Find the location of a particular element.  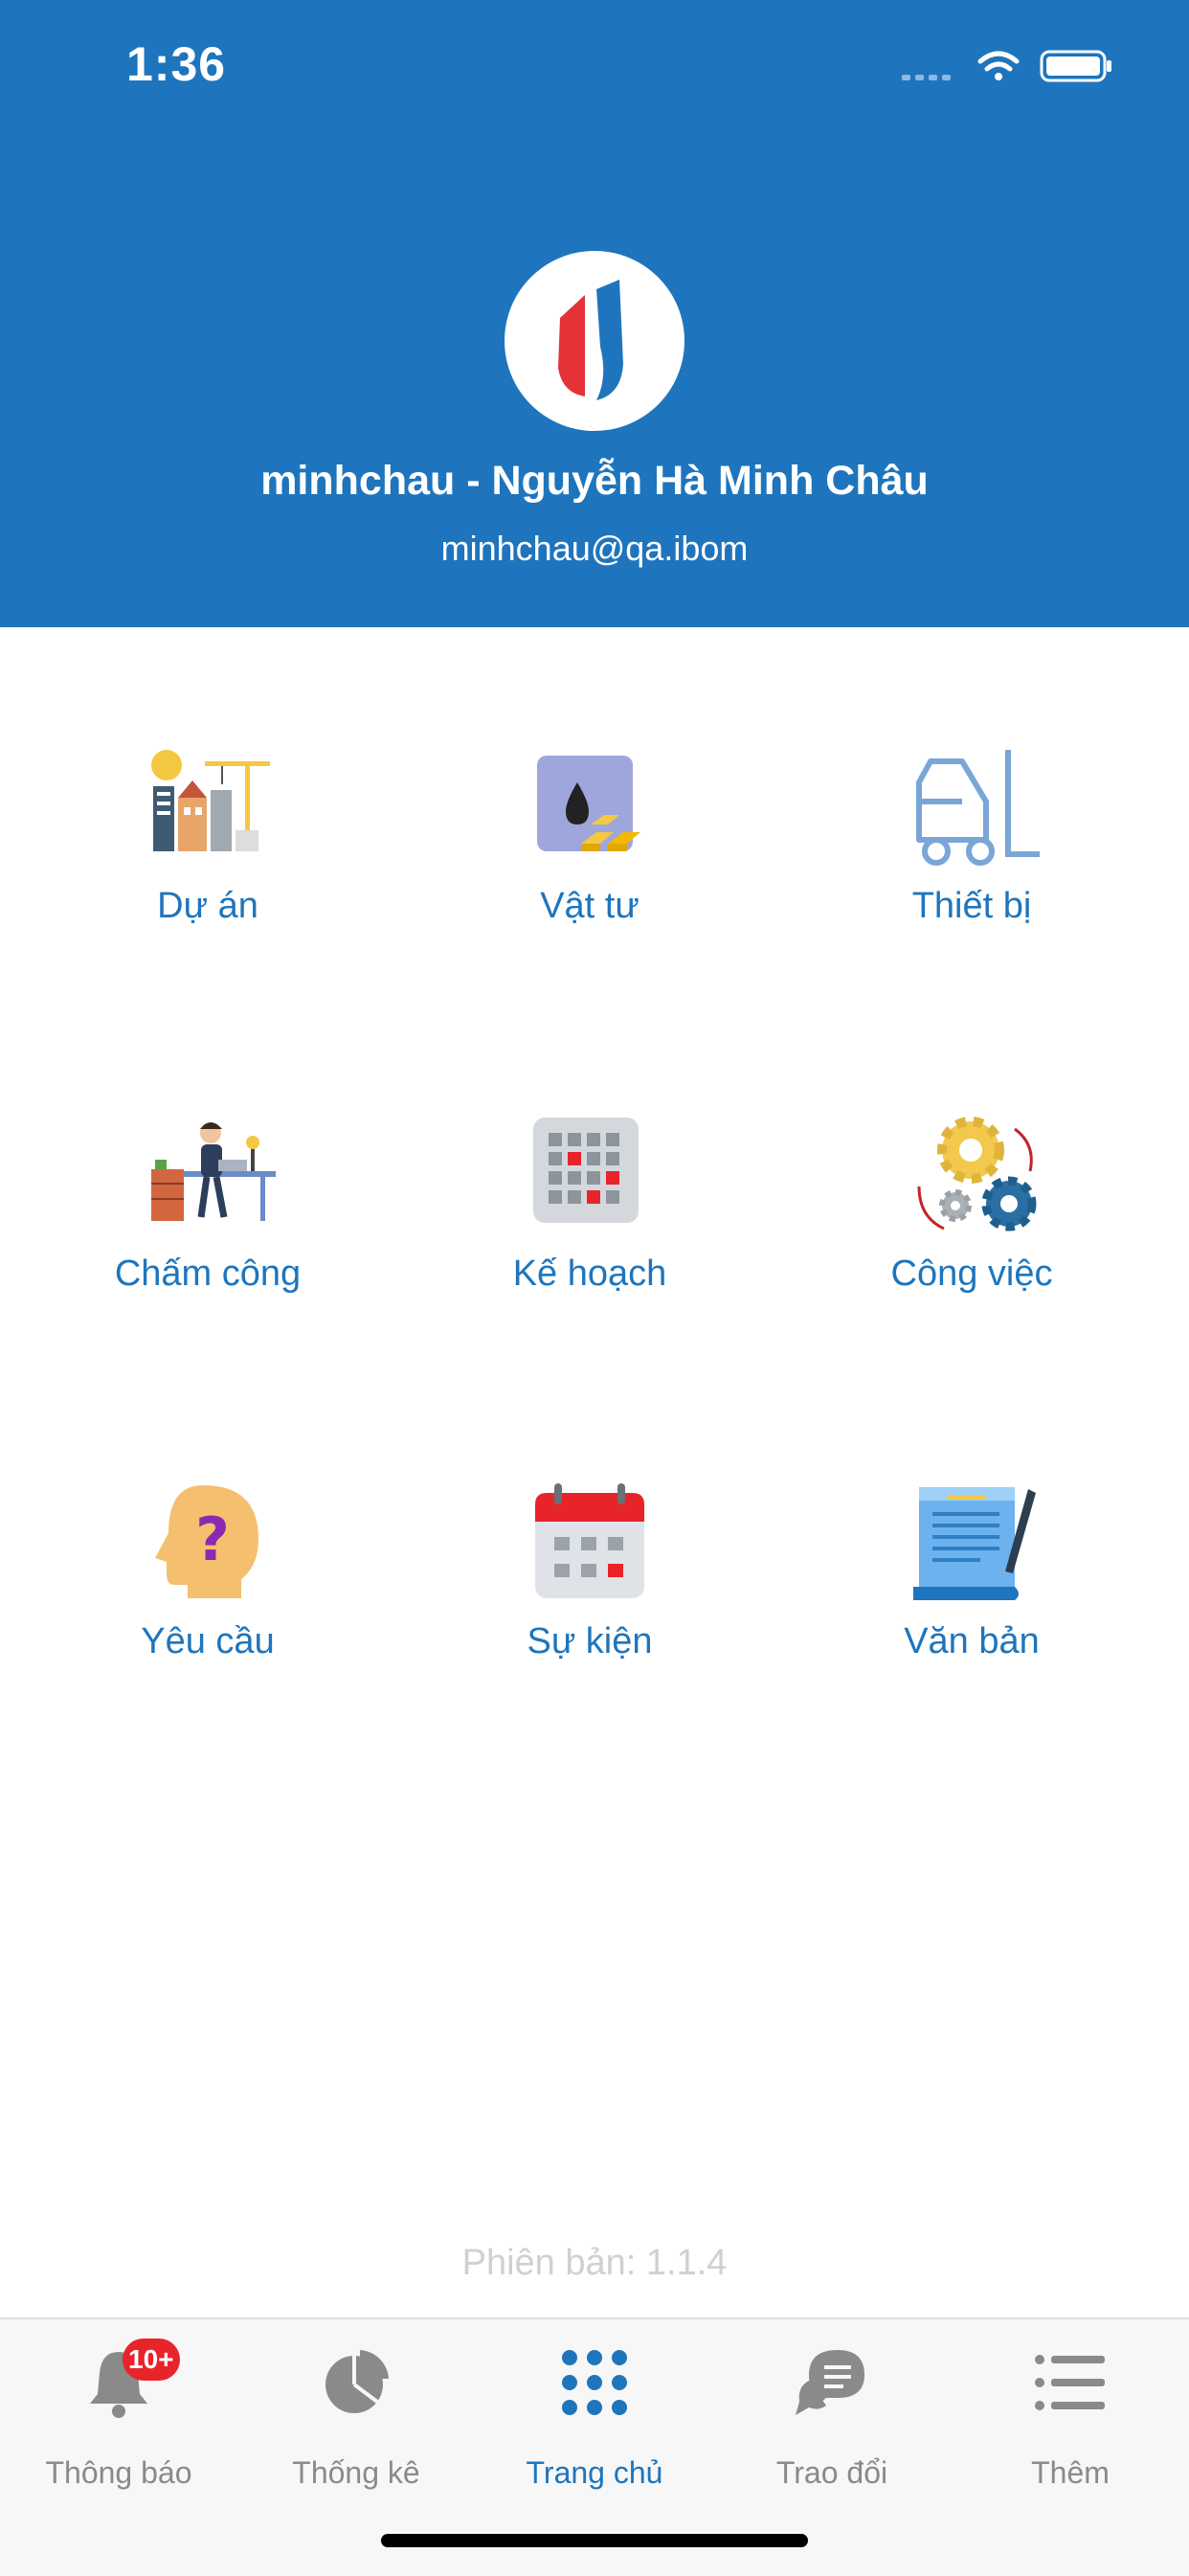

document-scroll-icon is located at coordinates (974, 1543).